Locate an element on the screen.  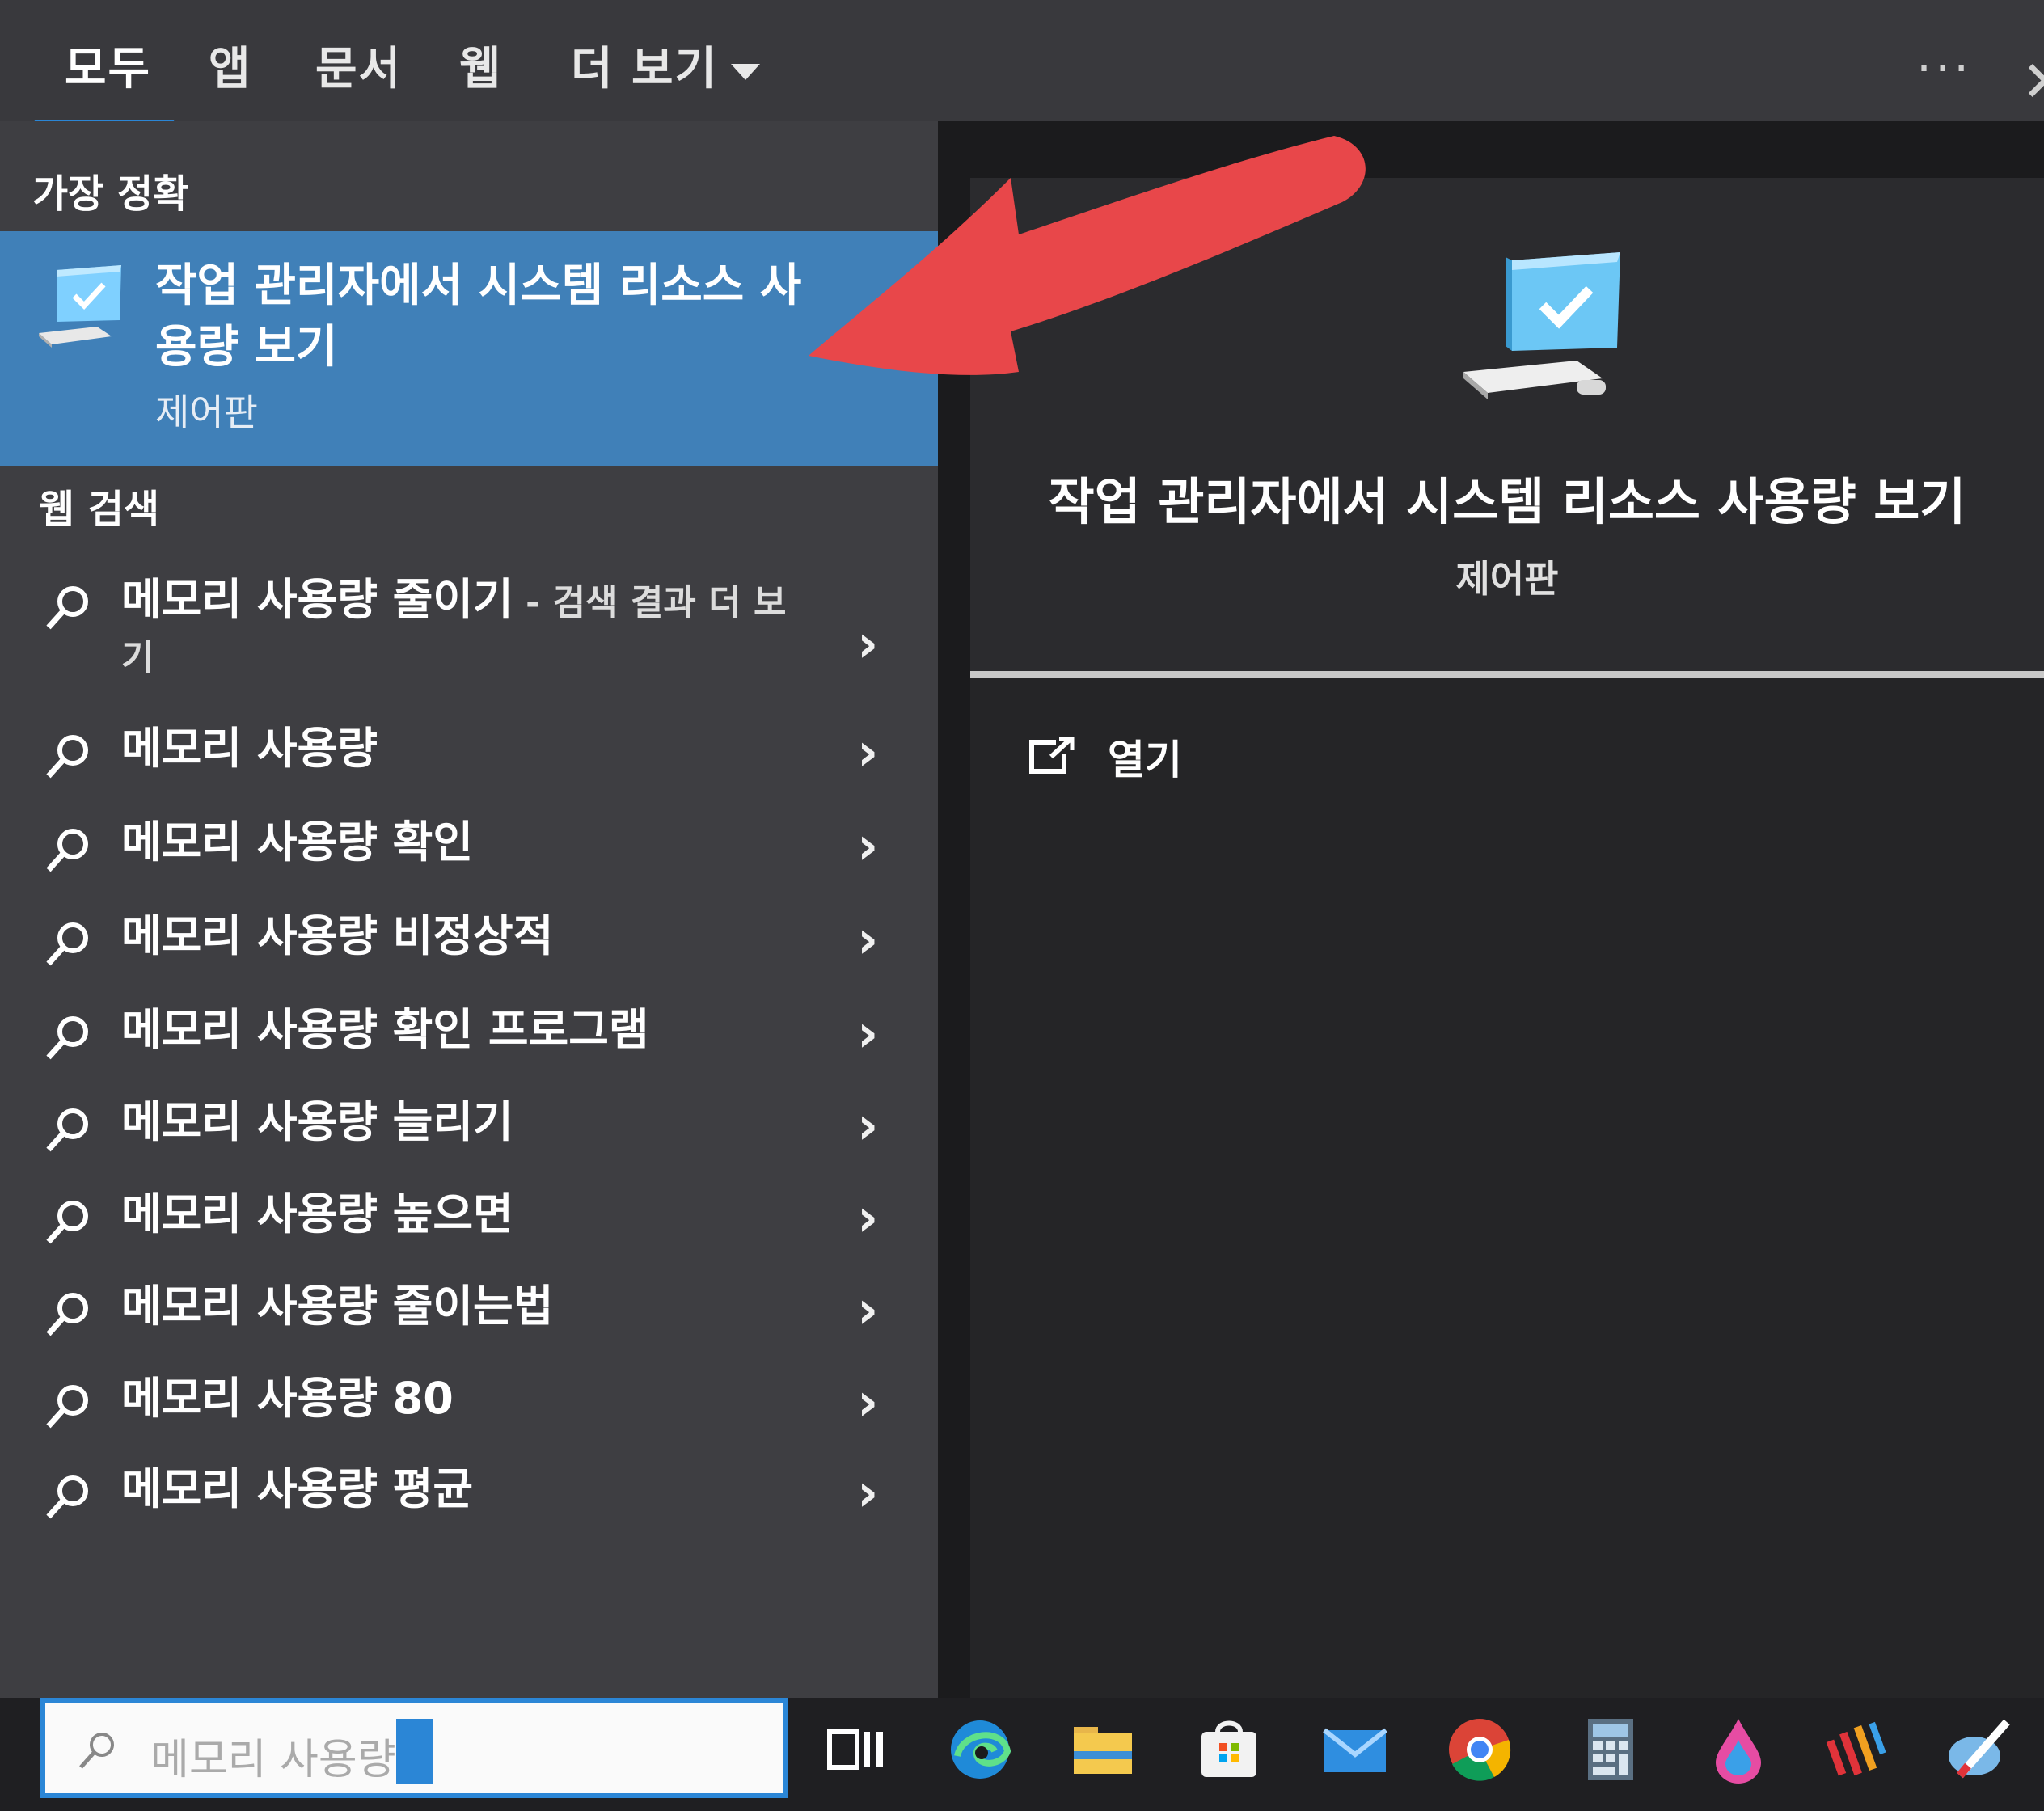
tab-web: 웹 is located at coordinates (481, 65).